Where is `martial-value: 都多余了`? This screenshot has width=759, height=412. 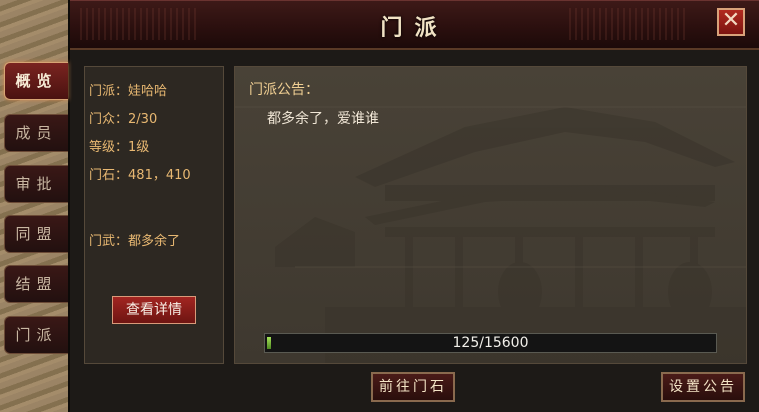 martial-value: 都多余了 is located at coordinates (154, 241).